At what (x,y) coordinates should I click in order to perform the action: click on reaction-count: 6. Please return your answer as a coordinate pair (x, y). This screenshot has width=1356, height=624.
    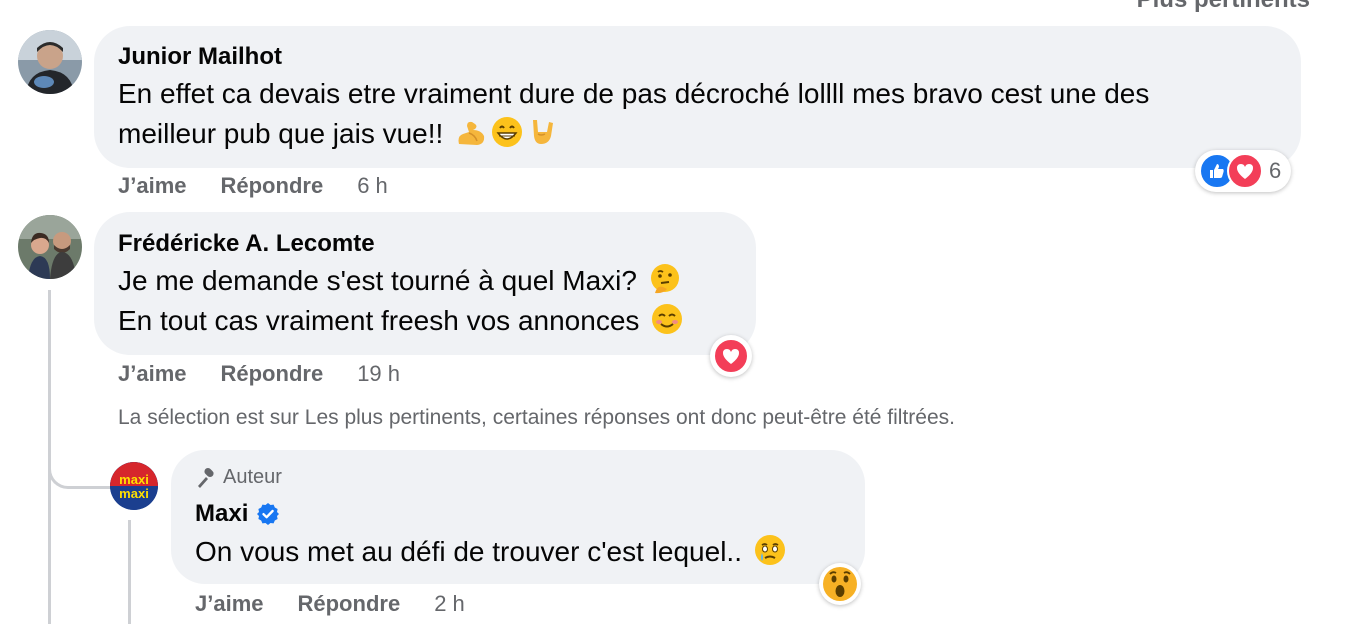
    Looking at the image, I should click on (1275, 170).